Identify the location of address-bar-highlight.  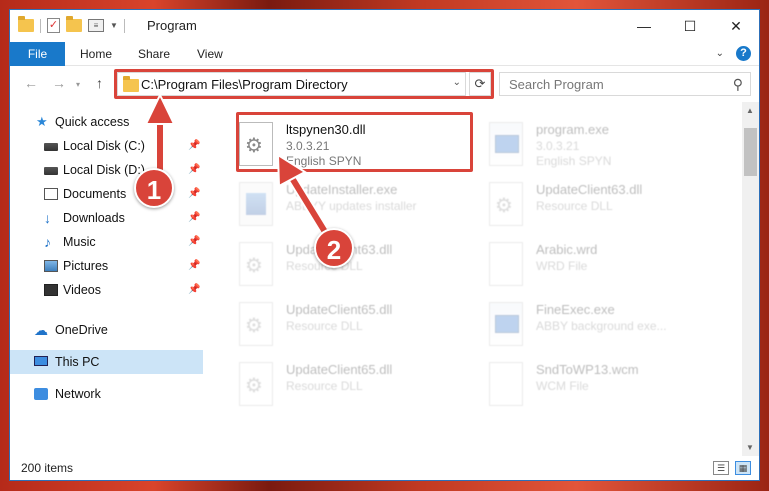
(304, 84).